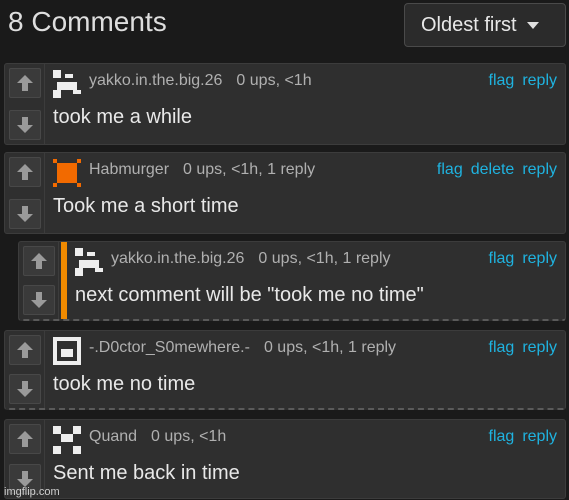 The image size is (569, 500). I want to click on sort-dropdown: Oldest first, so click(485, 25).